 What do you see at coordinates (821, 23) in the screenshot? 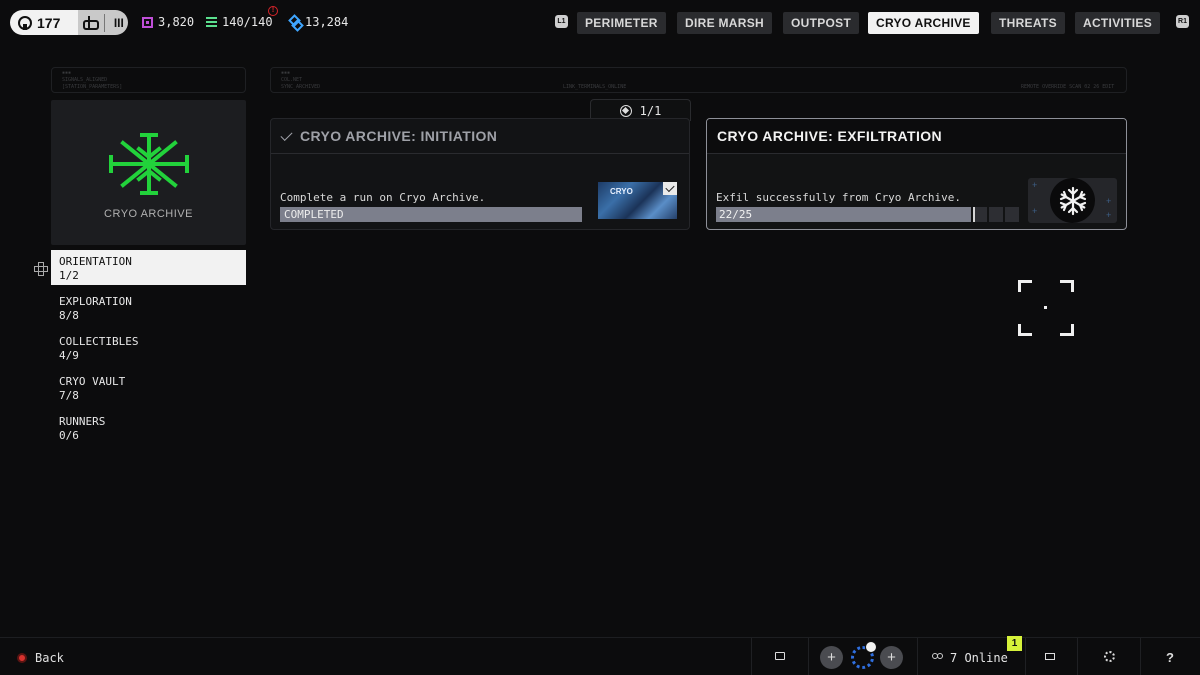
I see `tab-outpost: OUTPOST` at bounding box center [821, 23].